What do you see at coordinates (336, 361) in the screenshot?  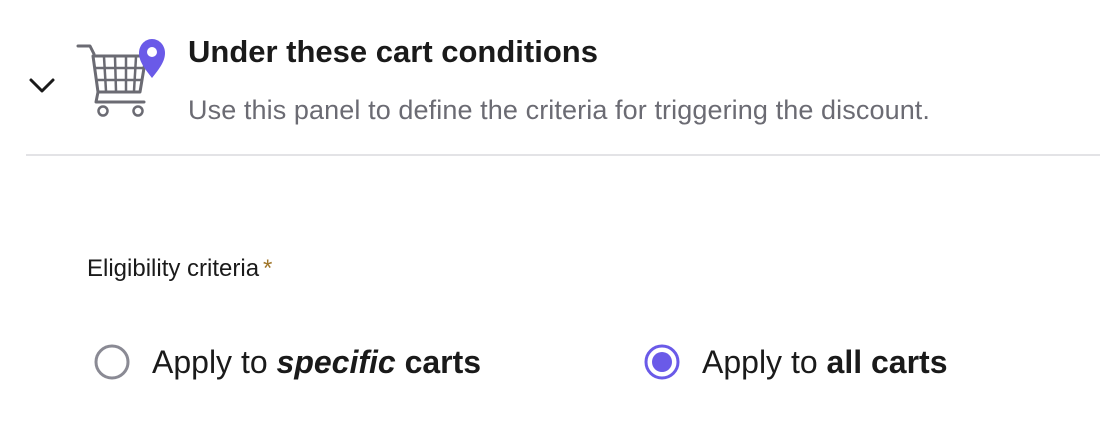 I see `radio-label-emphasis: specific` at bounding box center [336, 361].